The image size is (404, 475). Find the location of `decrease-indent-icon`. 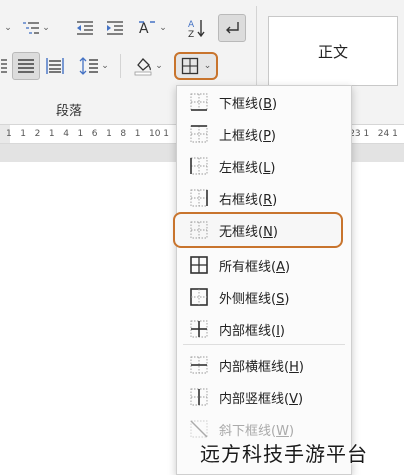

decrease-indent-icon is located at coordinates (85, 28).